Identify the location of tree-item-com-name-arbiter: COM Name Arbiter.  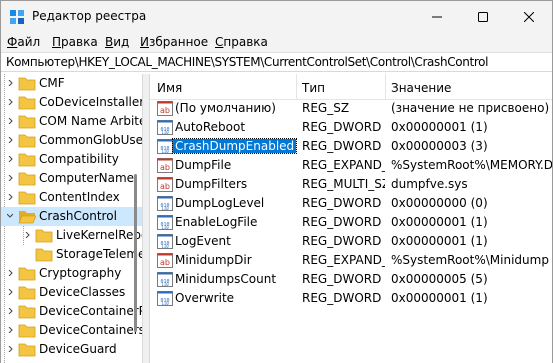
(71, 121).